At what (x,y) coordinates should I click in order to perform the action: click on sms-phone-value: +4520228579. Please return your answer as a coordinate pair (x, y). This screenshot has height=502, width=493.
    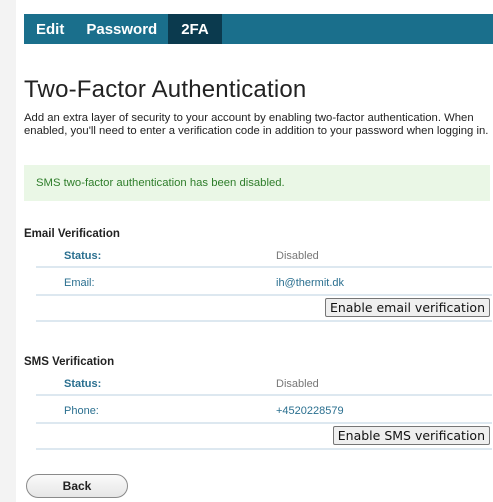
    Looking at the image, I should click on (310, 411).